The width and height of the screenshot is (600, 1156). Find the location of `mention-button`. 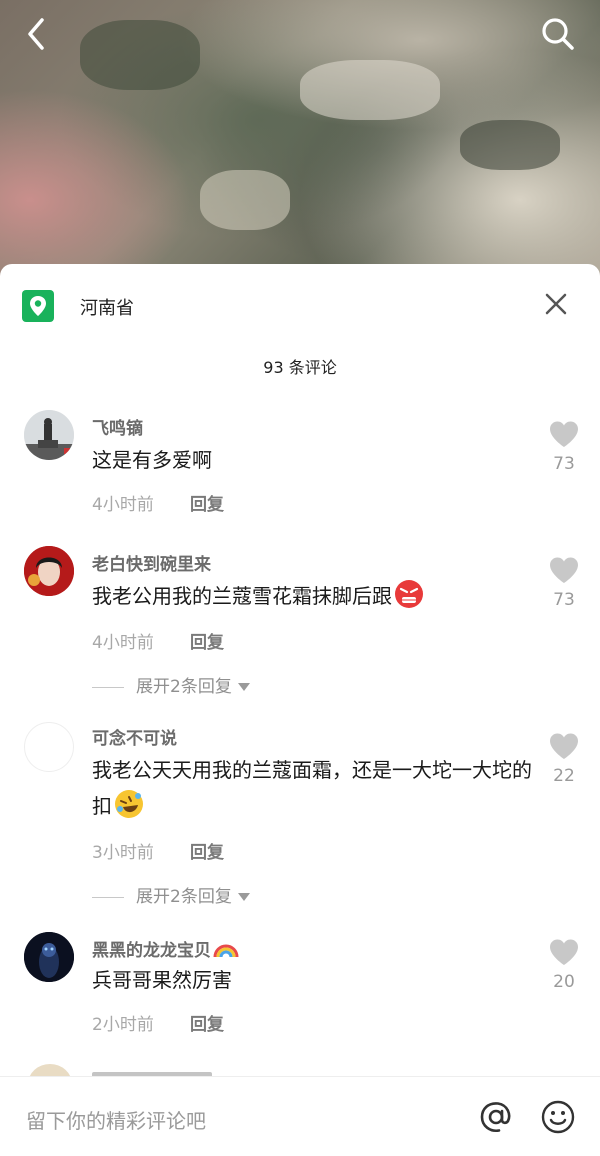

mention-button is located at coordinates (496, 1117).